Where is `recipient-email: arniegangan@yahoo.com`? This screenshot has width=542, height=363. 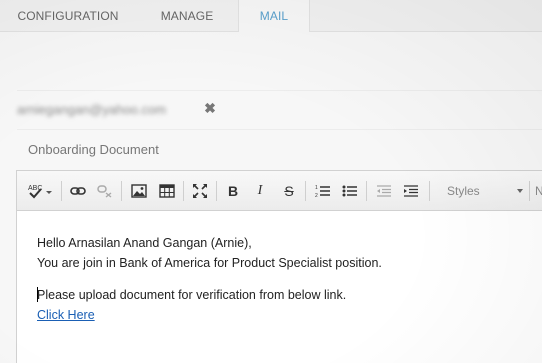
recipient-email: arniegangan@yahoo.com is located at coordinates (92, 109).